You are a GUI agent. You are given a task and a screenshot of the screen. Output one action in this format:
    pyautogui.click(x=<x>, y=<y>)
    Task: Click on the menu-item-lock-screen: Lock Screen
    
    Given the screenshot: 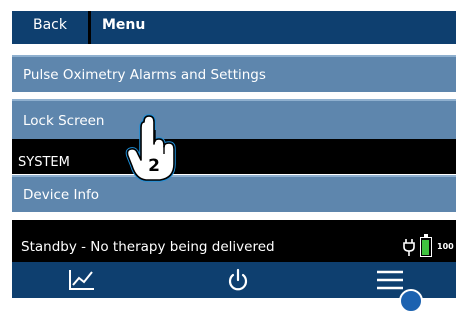 What is the action you would take?
    pyautogui.click(x=234, y=119)
    